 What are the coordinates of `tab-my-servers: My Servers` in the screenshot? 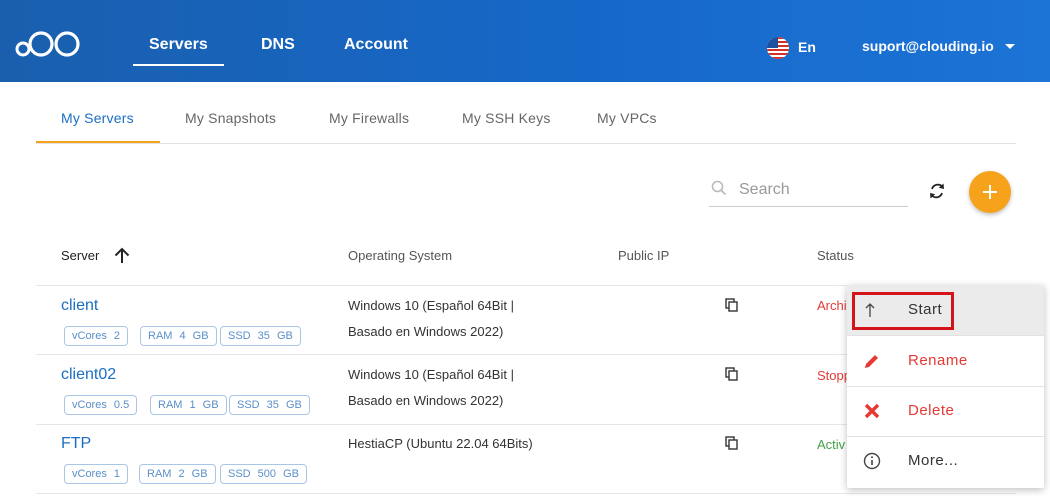 It's located at (97, 118).